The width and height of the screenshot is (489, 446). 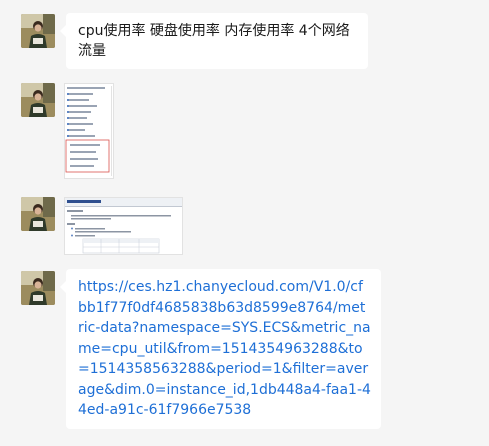 What do you see at coordinates (123, 226) in the screenshot?
I see `api-document-screenshot-thumbnail` at bounding box center [123, 226].